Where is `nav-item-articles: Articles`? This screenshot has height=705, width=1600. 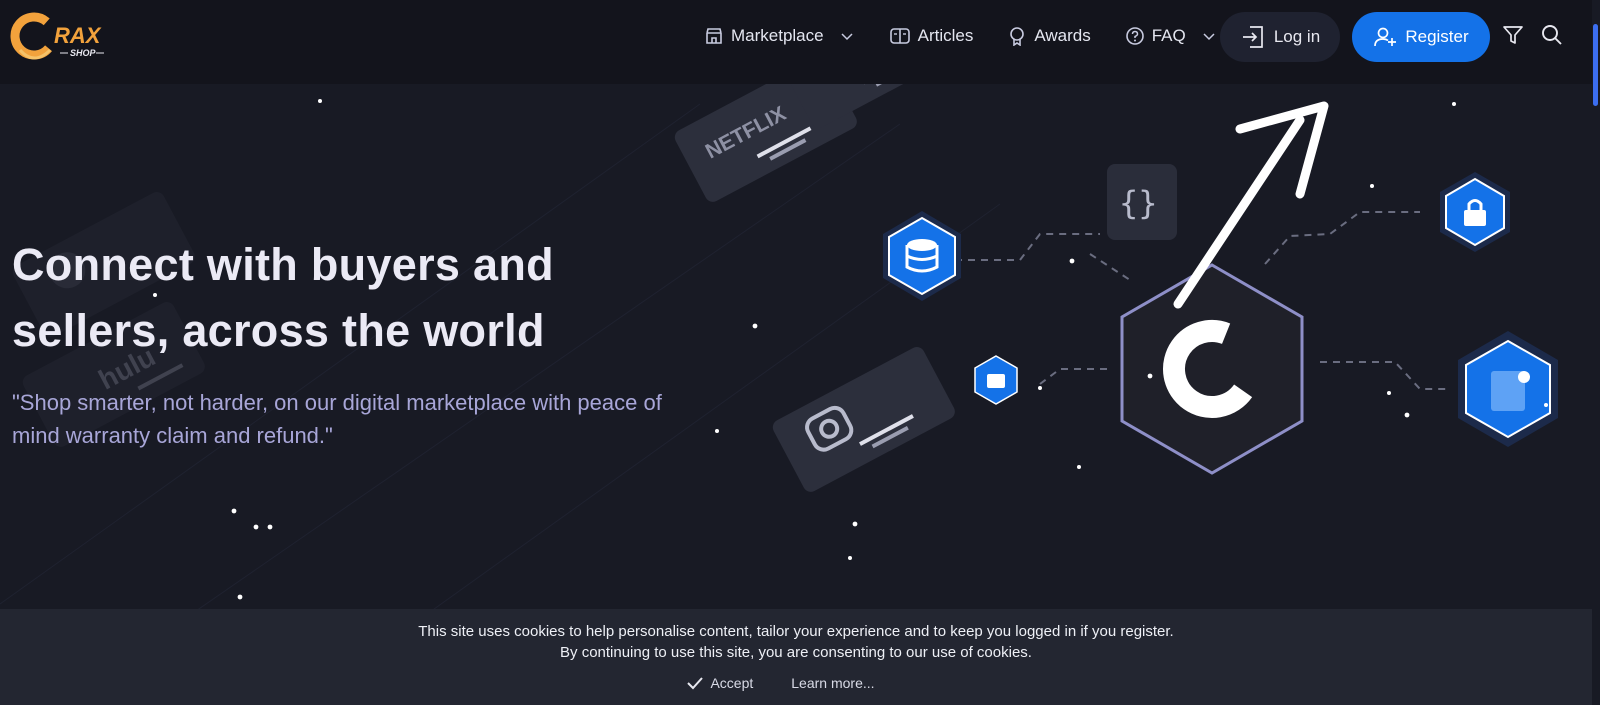
nav-item-articles: Articles is located at coordinates (931, 36).